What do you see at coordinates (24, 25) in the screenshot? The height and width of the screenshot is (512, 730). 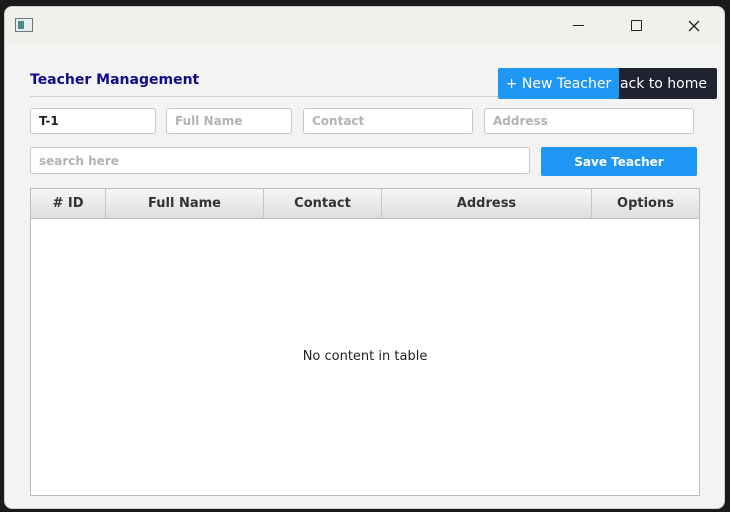 I see `app-icon` at bounding box center [24, 25].